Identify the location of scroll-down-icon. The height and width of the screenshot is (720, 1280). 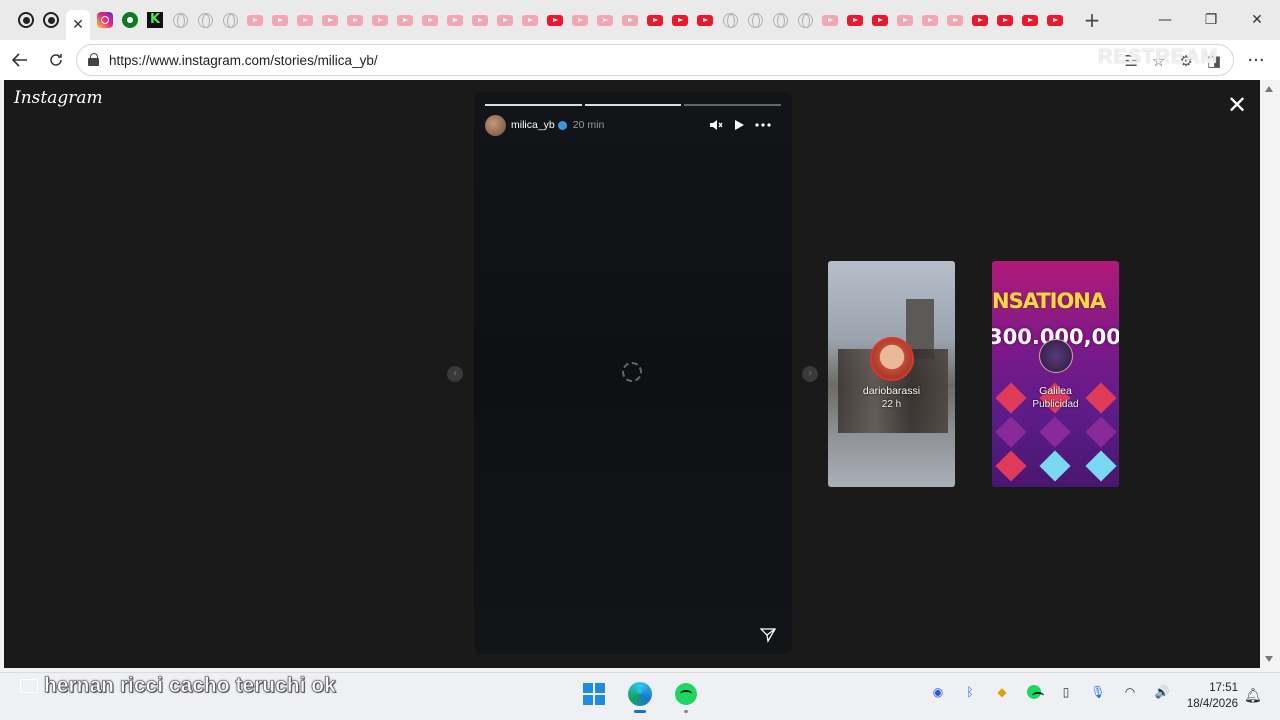
(1269, 659).